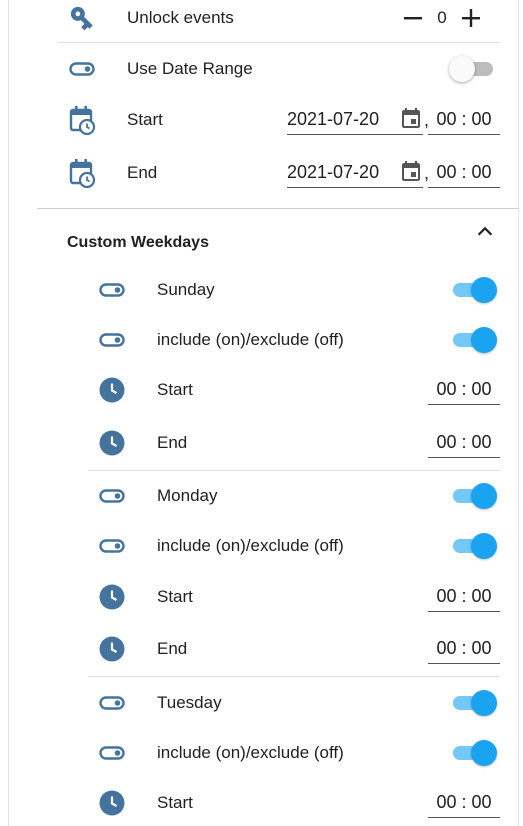 The height and width of the screenshot is (826, 523). What do you see at coordinates (333, 171) in the screenshot?
I see `end-date-value: 2021-07-20` at bounding box center [333, 171].